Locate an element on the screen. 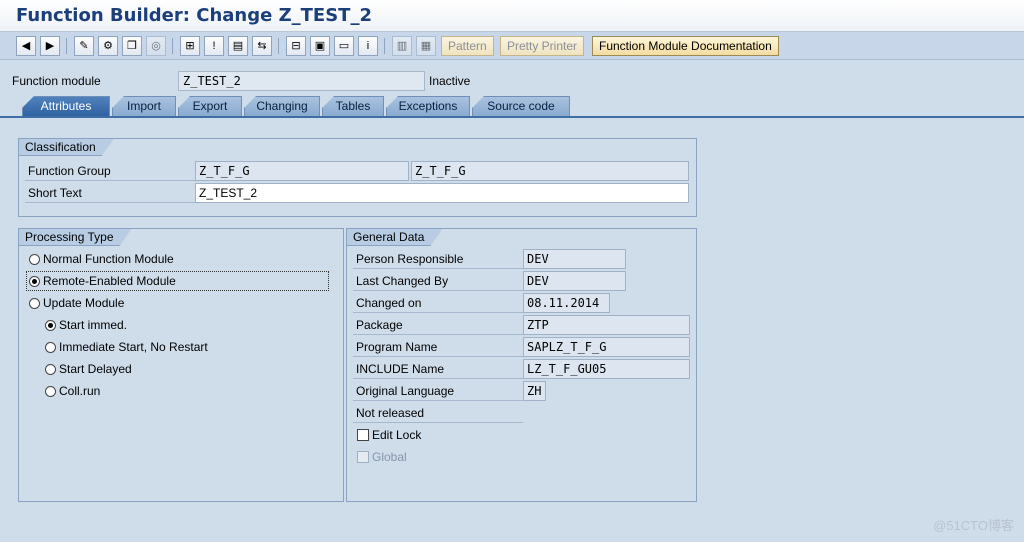 Image resolution: width=1024 pixels, height=542 pixels. start-delayed-radio: Start Delayed is located at coordinates (88, 369).